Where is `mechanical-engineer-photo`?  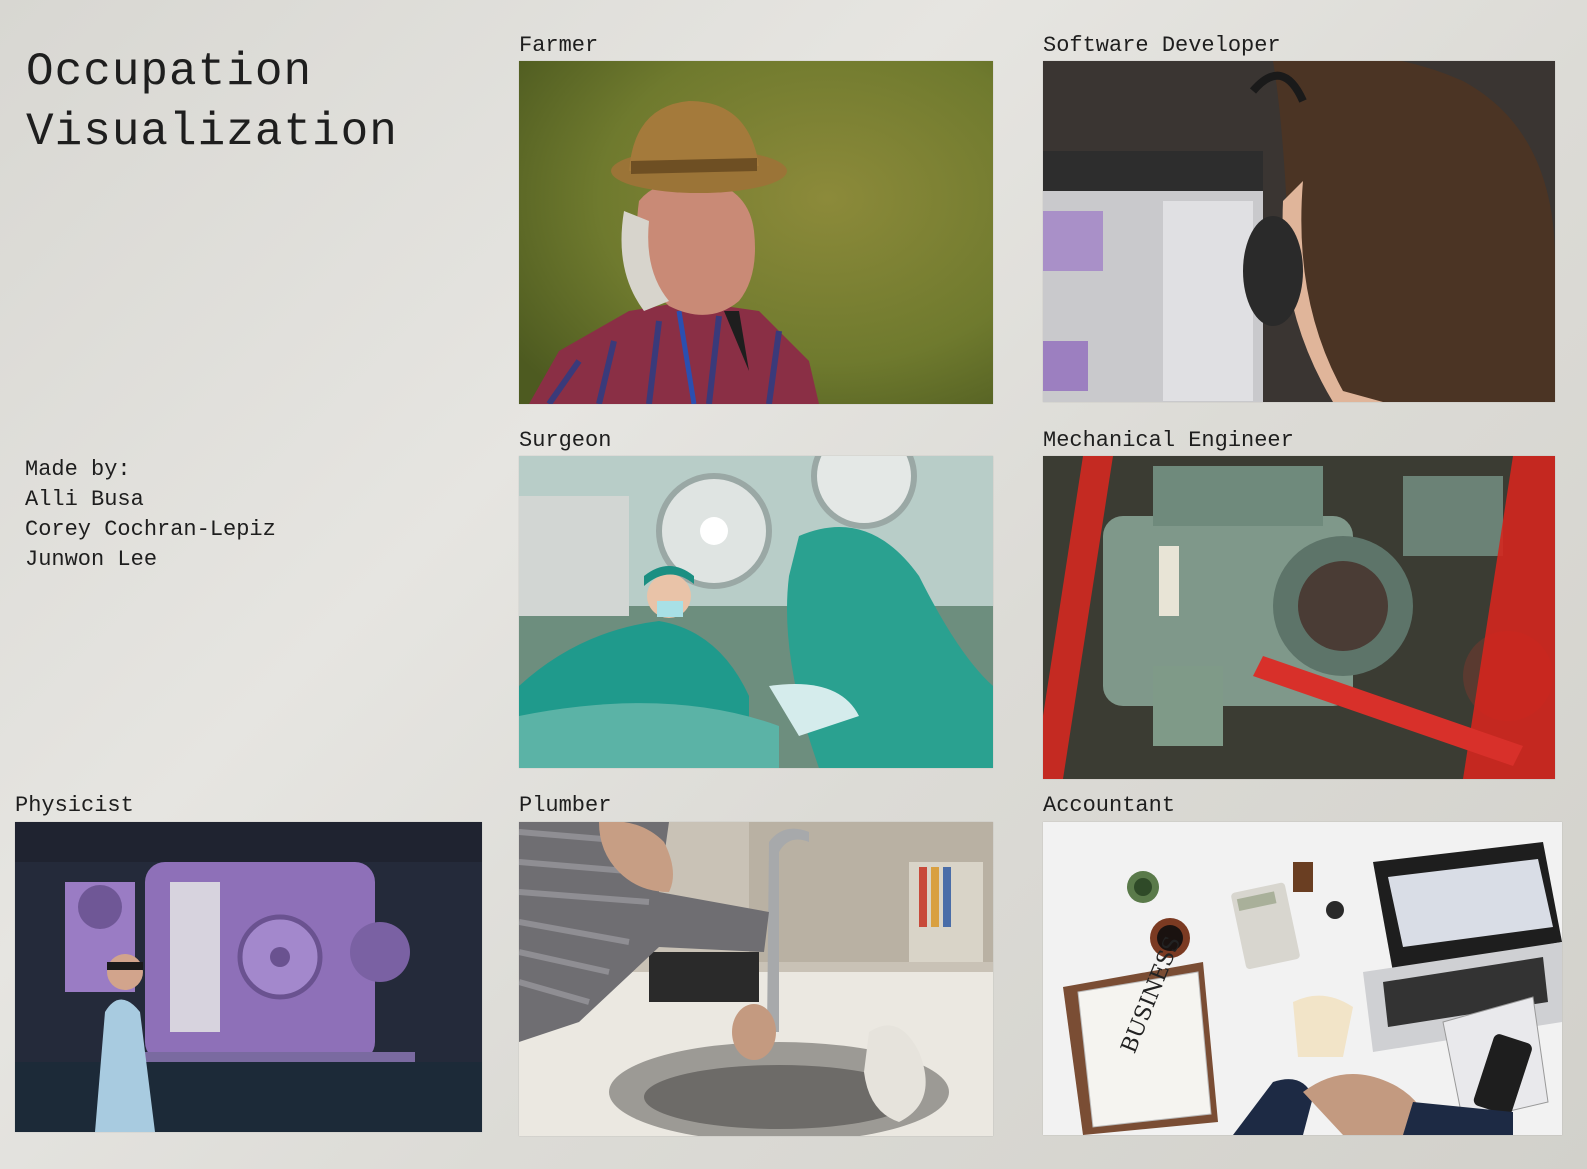
mechanical-engineer-photo is located at coordinates (1299, 617).